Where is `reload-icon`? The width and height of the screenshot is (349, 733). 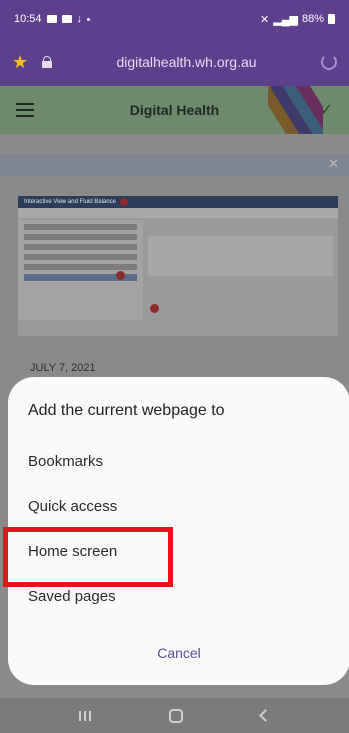 reload-icon is located at coordinates (329, 62).